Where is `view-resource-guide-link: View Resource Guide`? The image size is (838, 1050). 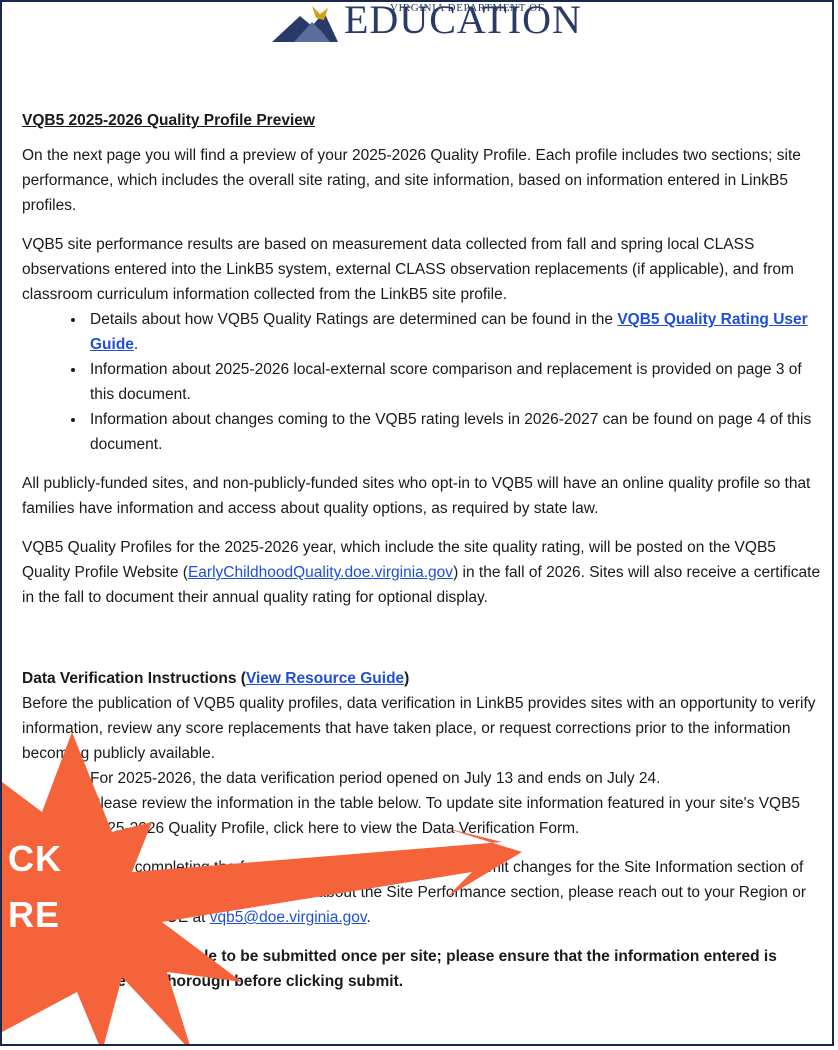
view-resource-guide-link: View Resource Guide is located at coordinates (325, 678).